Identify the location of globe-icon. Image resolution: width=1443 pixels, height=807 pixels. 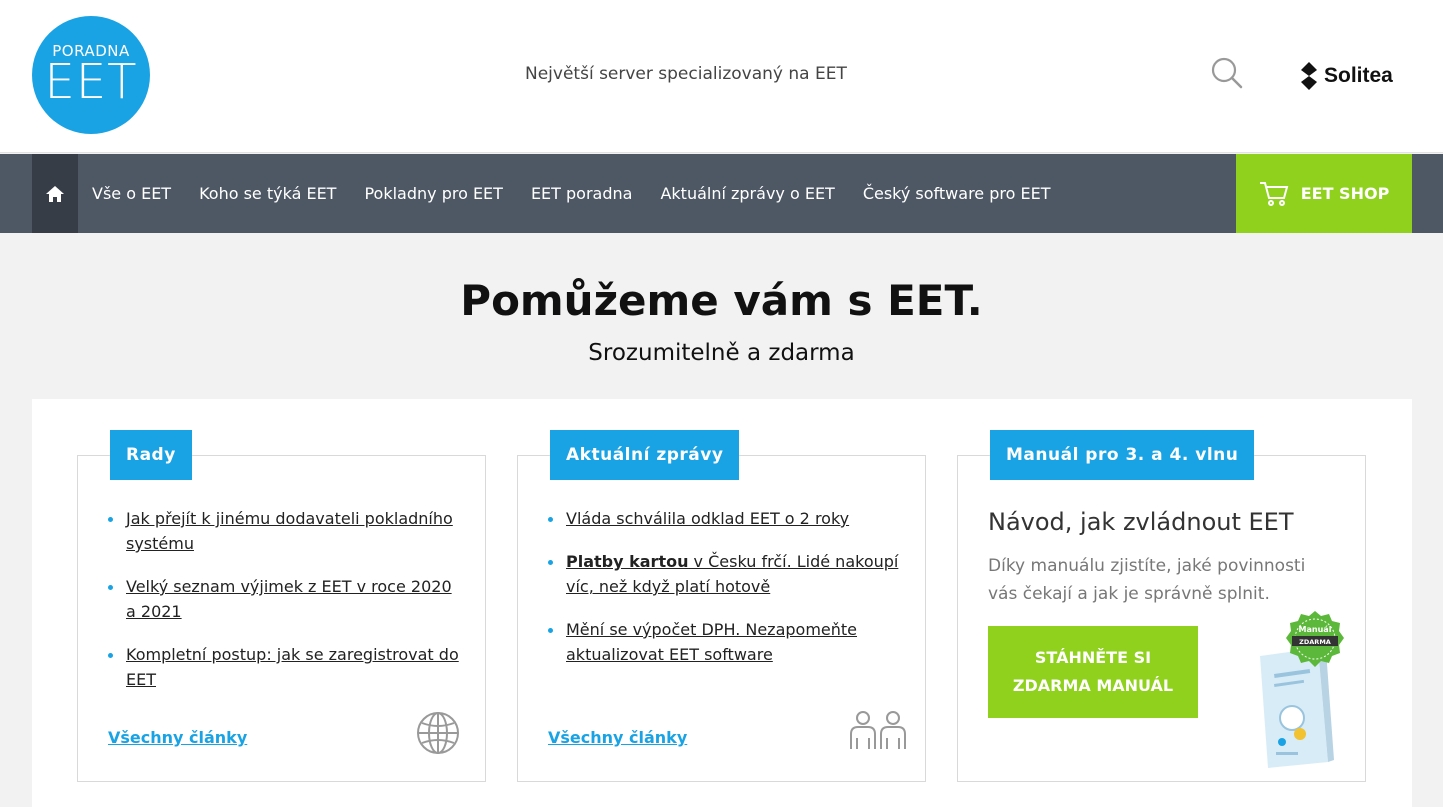
(438, 733).